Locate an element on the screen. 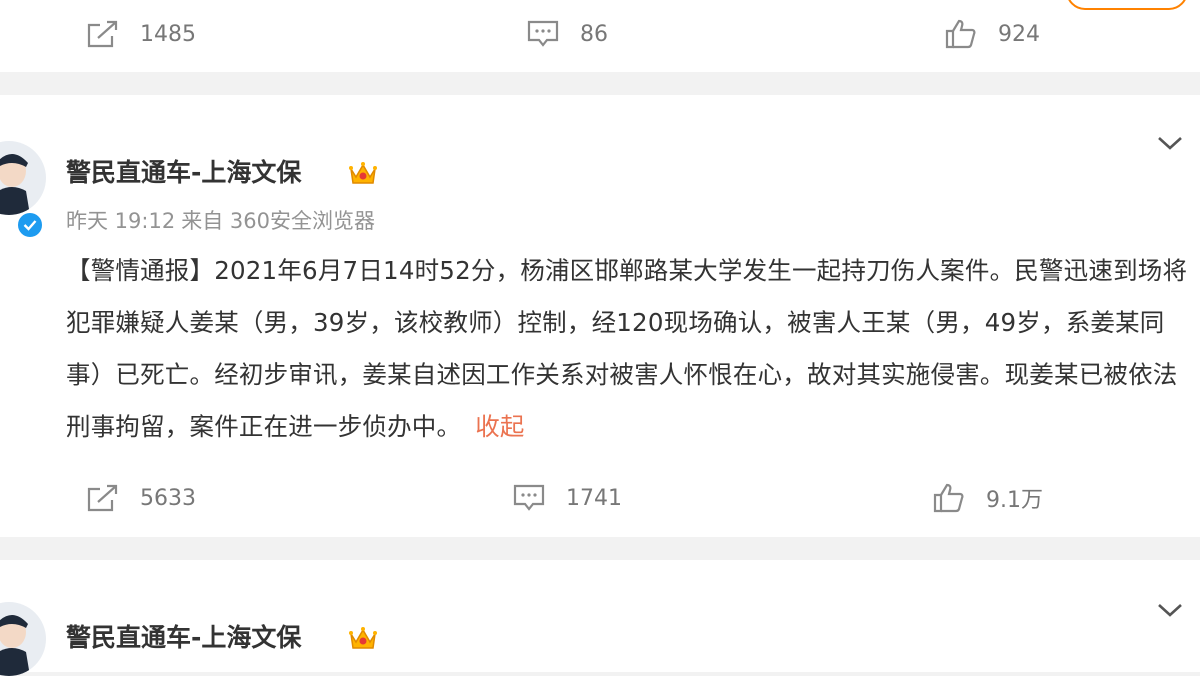  like-count: 9.1万 is located at coordinates (1014, 500).